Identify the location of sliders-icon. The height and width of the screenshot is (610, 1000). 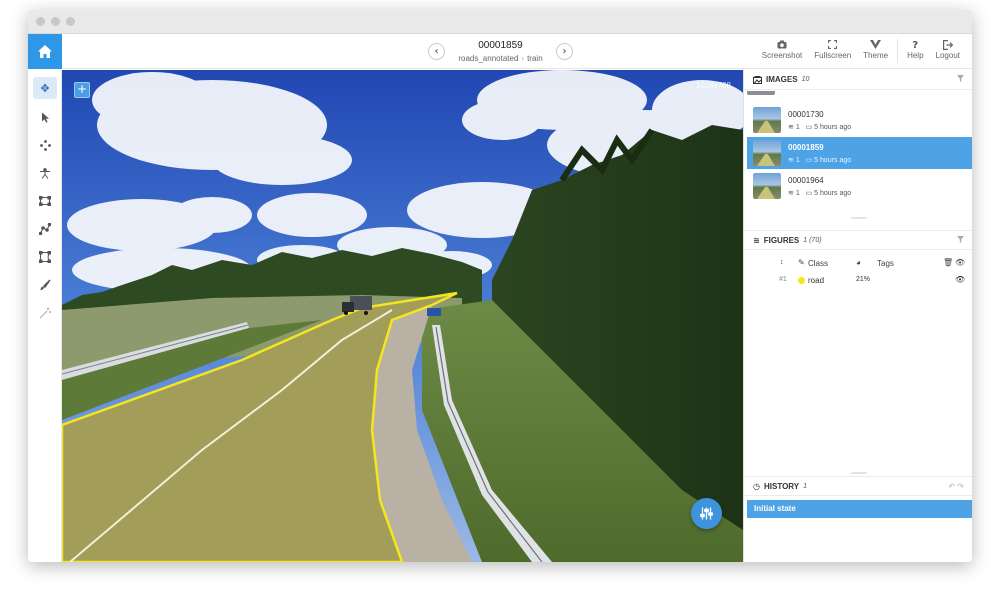
(706, 513).